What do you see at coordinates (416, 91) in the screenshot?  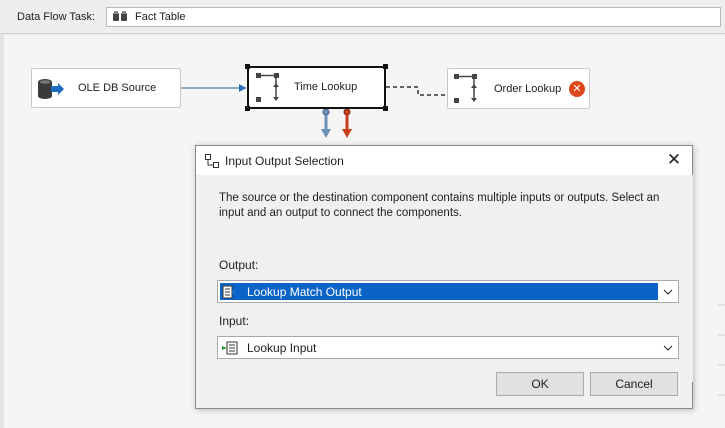 I see `pending-connector` at bounding box center [416, 91].